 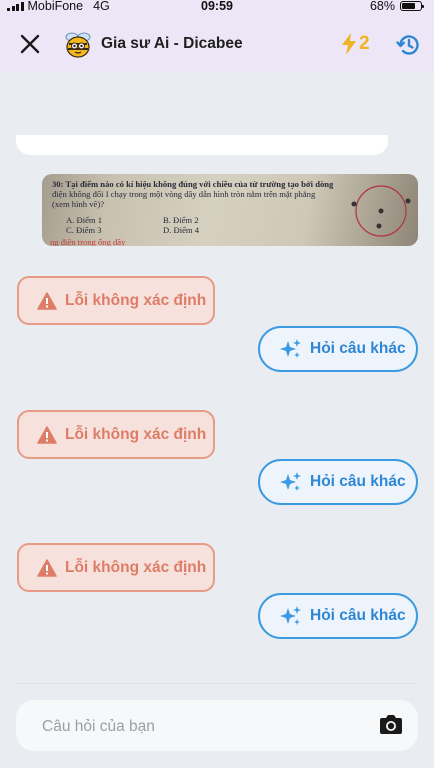 I want to click on previous-message-card, so click(x=202, y=145).